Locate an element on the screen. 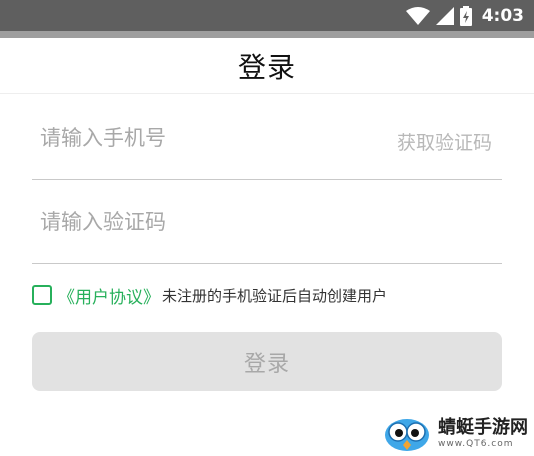  agreement-row: 《用户协议》 未注册的手机验证后自动创建用户 is located at coordinates (209, 295).